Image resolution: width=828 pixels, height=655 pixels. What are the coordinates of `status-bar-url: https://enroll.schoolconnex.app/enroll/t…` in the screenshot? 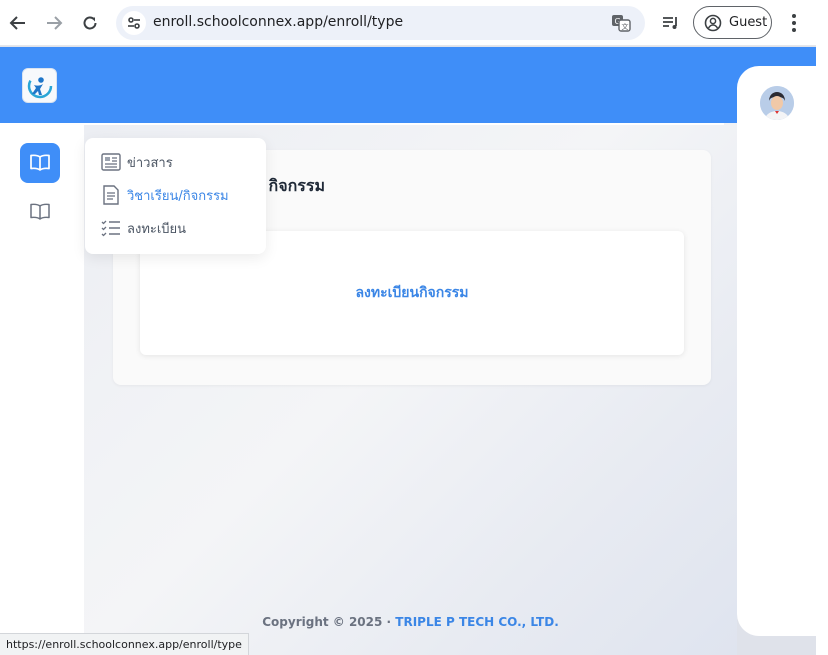 It's located at (124, 644).